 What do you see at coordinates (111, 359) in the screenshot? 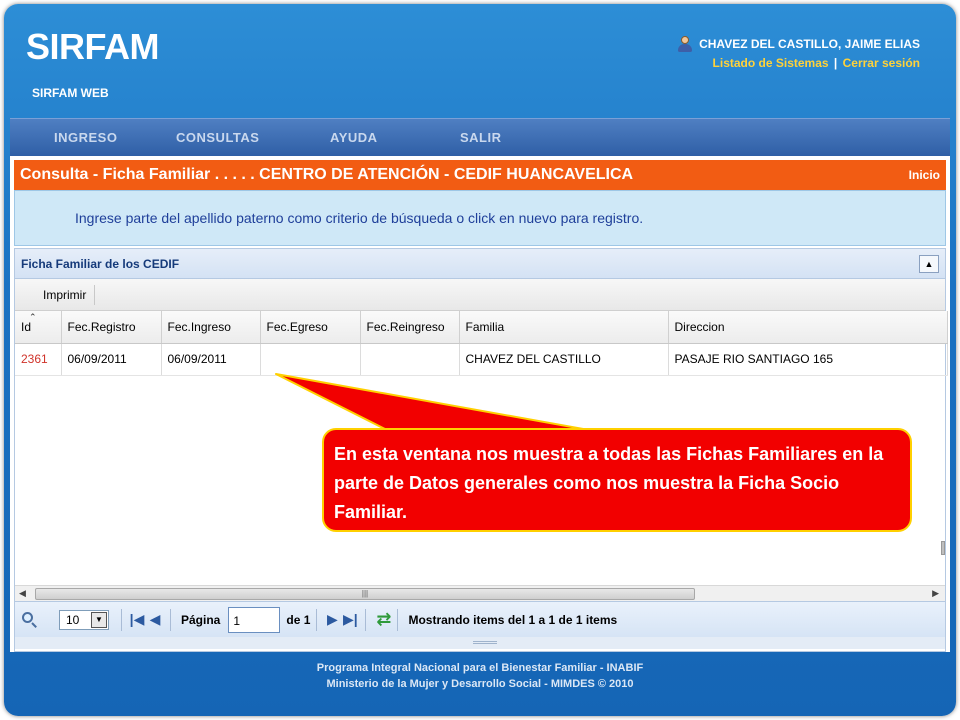
I see `cell-fec-registro: 06/09/2011` at bounding box center [111, 359].